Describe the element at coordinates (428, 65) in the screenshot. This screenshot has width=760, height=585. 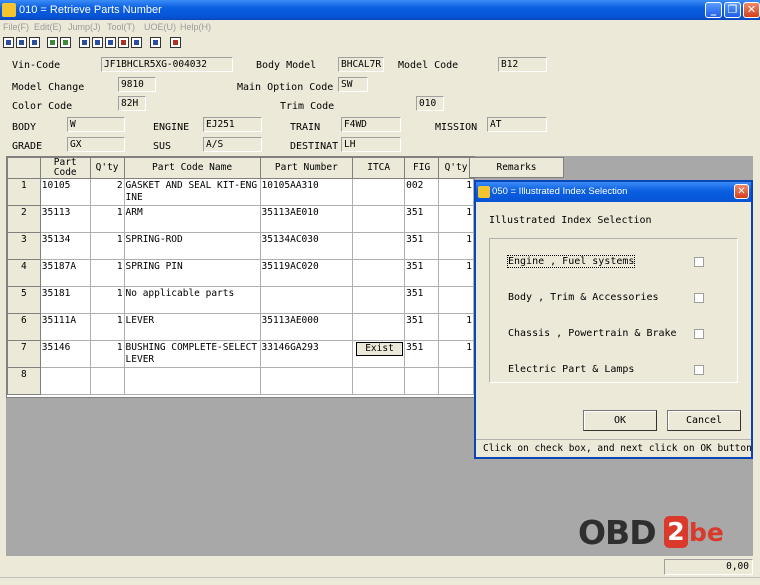
I see `model-code-label: Model Code` at that location.